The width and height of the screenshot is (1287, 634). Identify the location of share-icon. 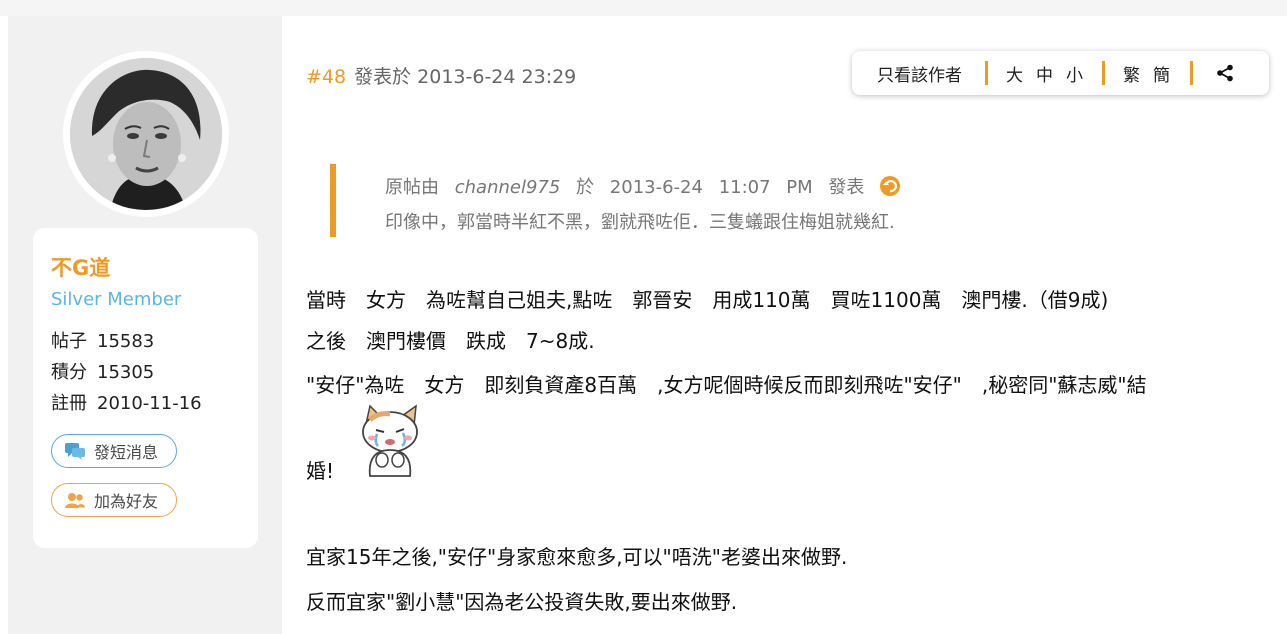
(1225, 73).